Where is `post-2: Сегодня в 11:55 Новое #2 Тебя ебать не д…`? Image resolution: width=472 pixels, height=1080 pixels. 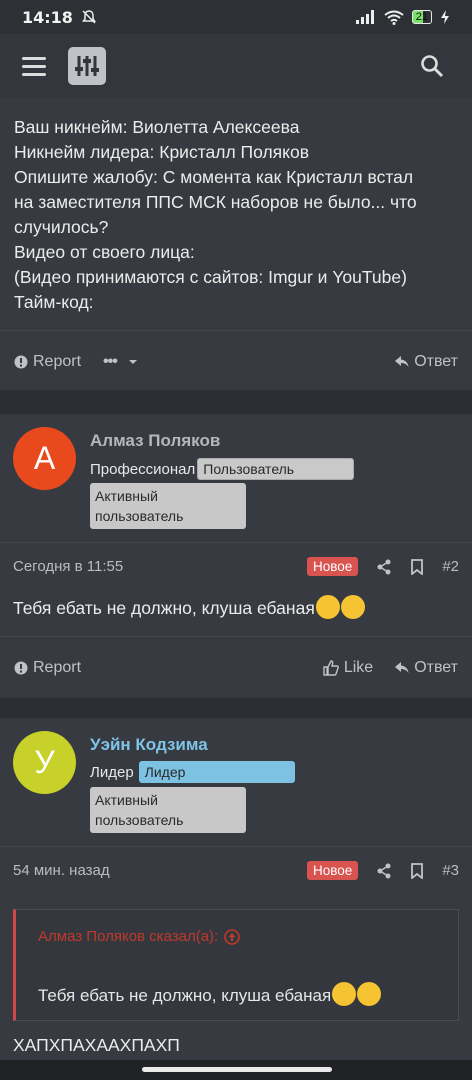
post-2: Сегодня в 11:55 Новое #2 Тебя ебать не д… is located at coordinates (236, 620).